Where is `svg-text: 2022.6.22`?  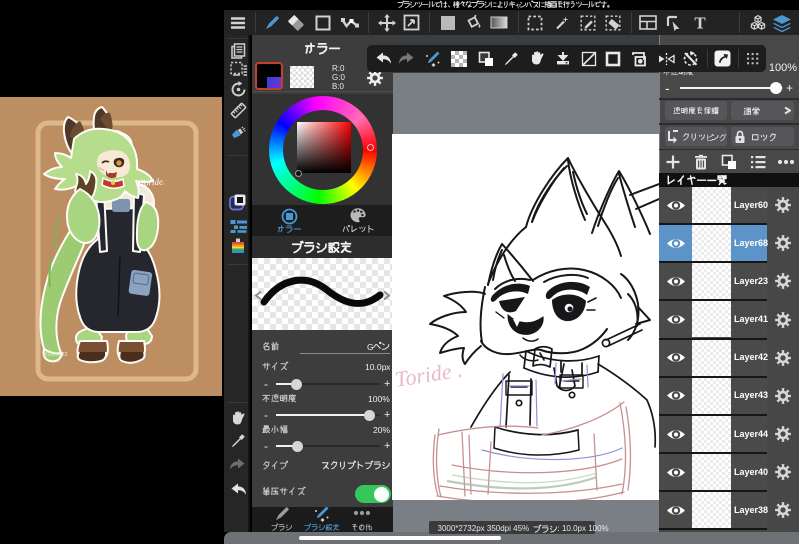 svg-text: 2022.6.22 is located at coordinates (55, 355).